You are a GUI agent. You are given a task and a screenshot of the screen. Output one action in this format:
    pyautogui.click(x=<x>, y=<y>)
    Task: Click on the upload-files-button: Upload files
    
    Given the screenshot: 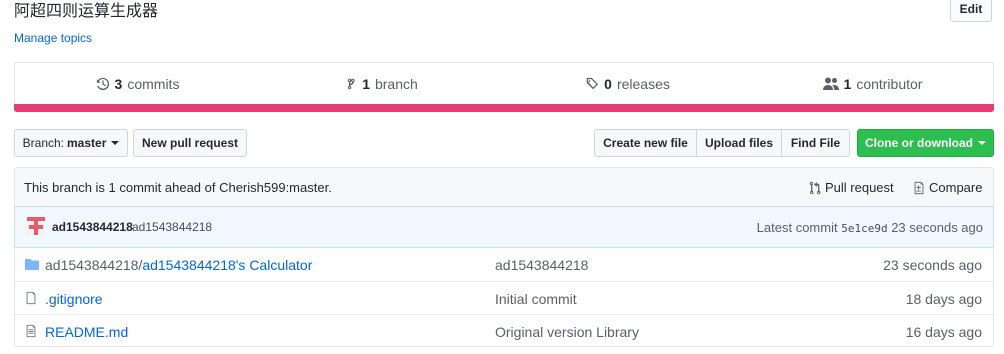 What is the action you would take?
    pyautogui.click(x=739, y=143)
    